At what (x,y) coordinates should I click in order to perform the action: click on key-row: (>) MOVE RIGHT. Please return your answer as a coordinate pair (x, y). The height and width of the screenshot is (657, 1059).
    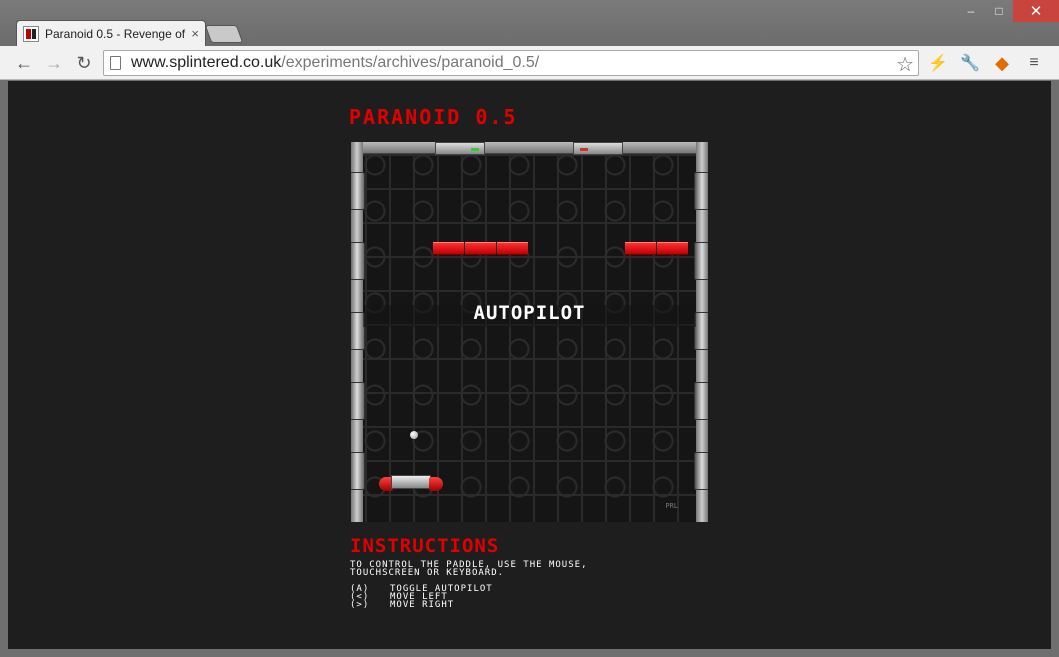
    Looking at the image, I should click on (421, 605).